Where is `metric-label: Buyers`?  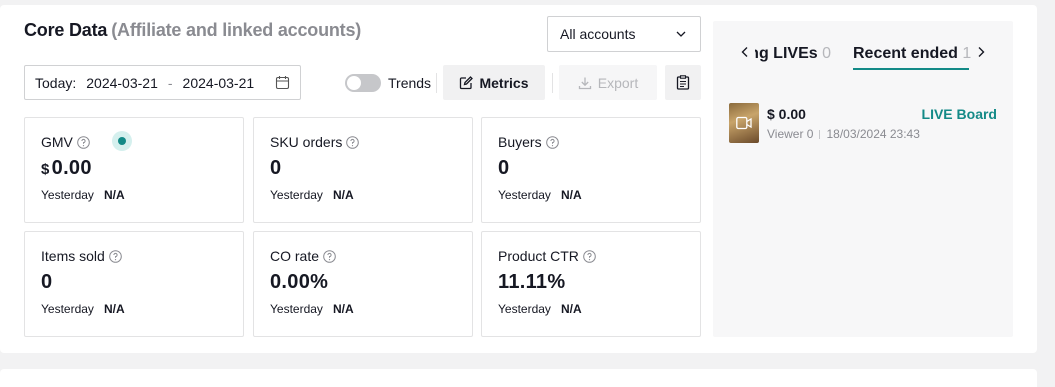 metric-label: Buyers is located at coordinates (520, 142).